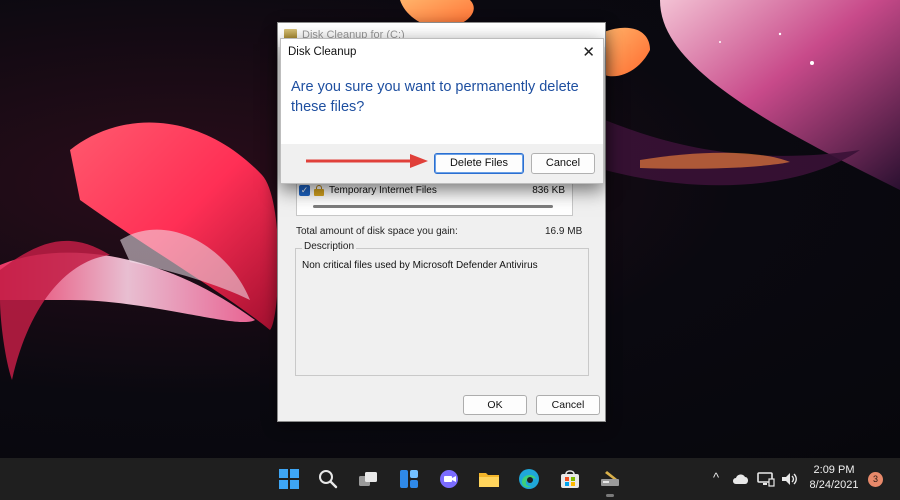 This screenshot has height=500, width=900. Describe the element at coordinates (377, 231) in the screenshot. I see `total-space-label: Total amount of disk space you gain:` at that location.